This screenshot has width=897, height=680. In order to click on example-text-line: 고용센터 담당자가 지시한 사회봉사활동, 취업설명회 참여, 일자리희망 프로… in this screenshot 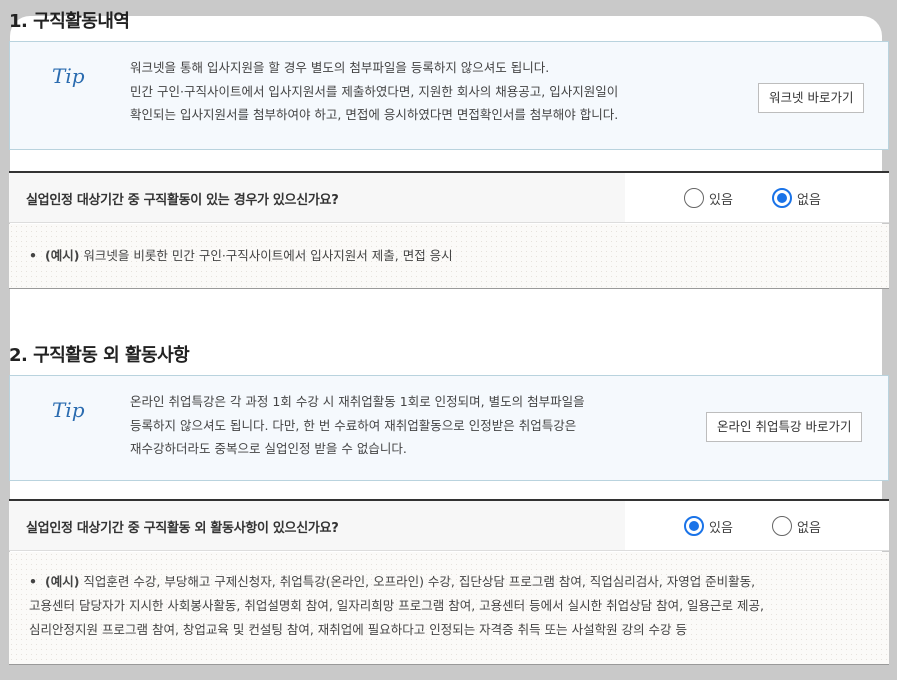, I will do `click(396, 605)`.